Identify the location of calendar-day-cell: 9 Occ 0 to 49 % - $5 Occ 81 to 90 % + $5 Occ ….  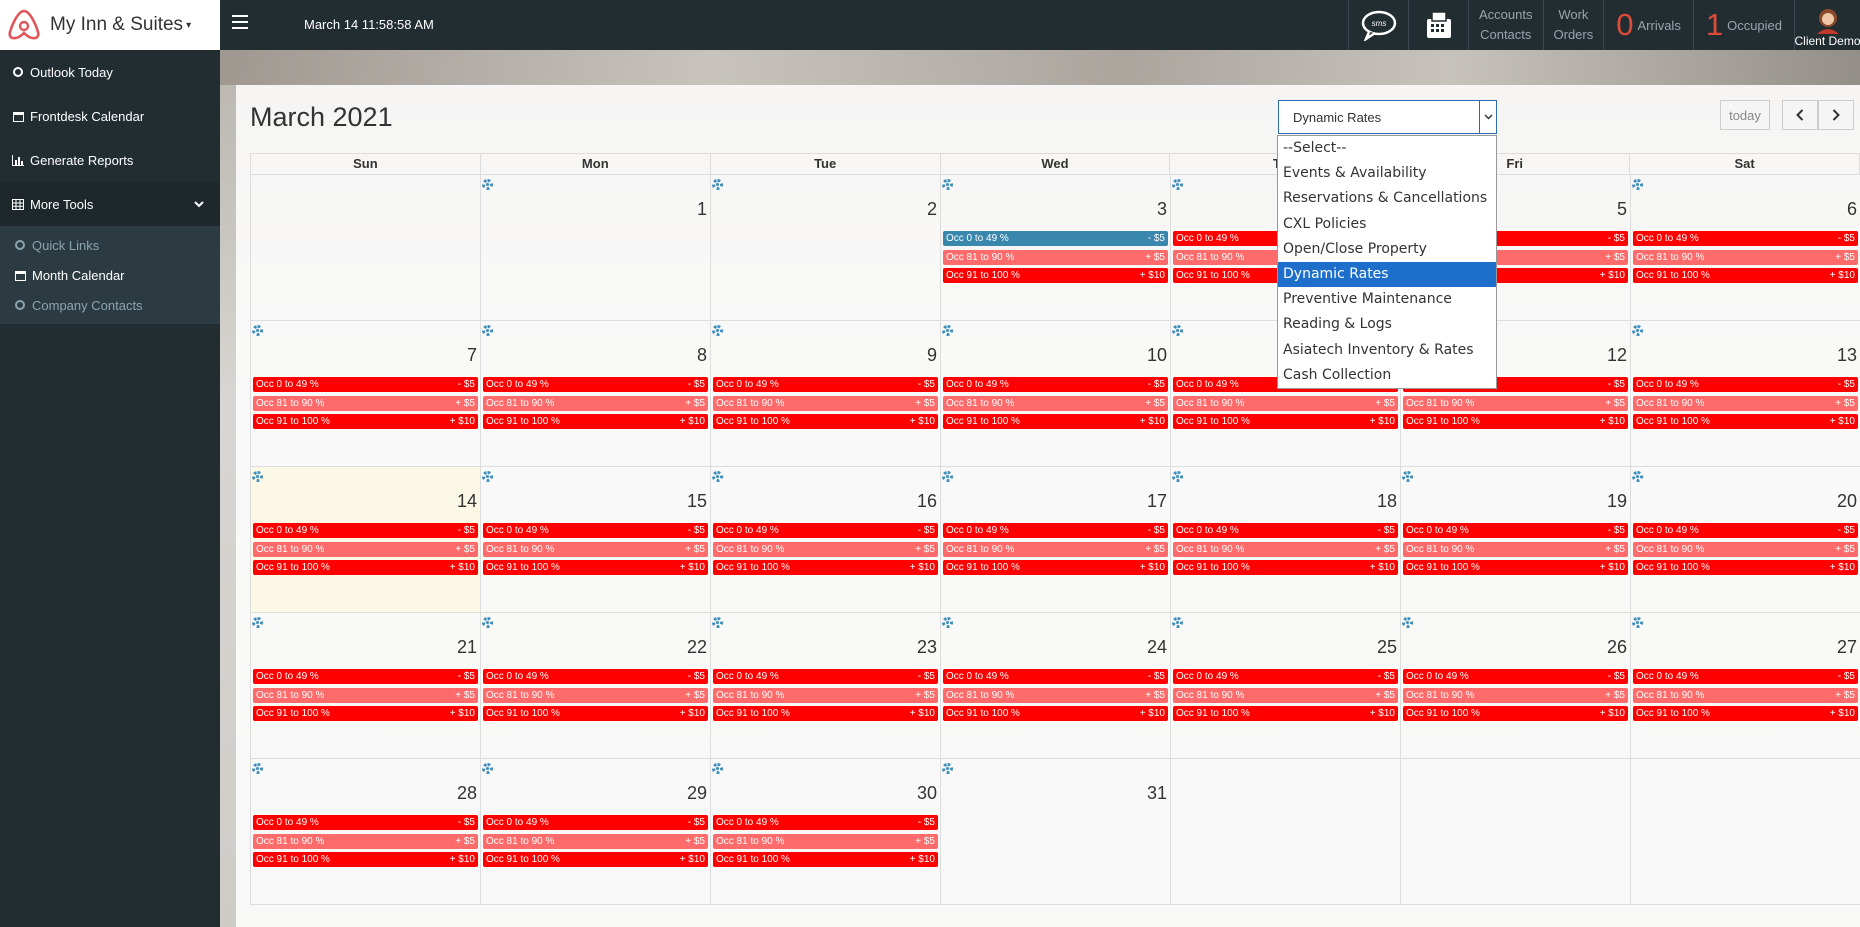
(825, 394).